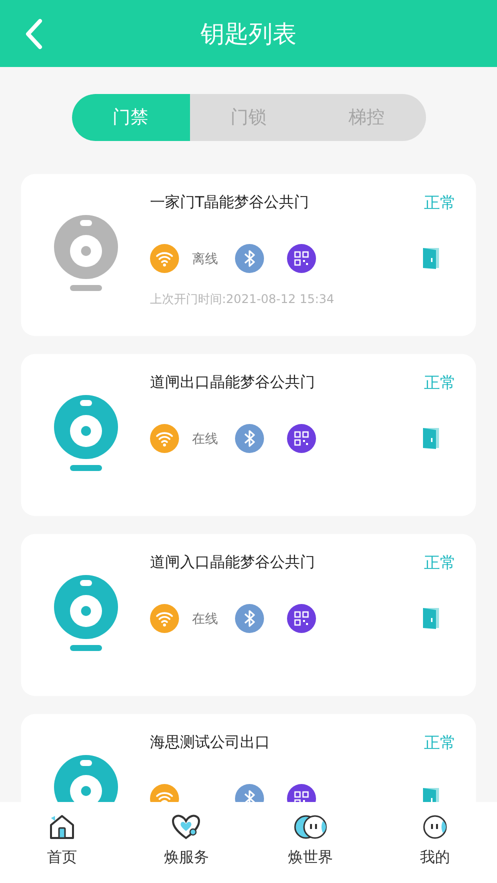 This screenshot has height=883, width=497. What do you see at coordinates (186, 827) in the screenshot?
I see `heart-icon` at bounding box center [186, 827].